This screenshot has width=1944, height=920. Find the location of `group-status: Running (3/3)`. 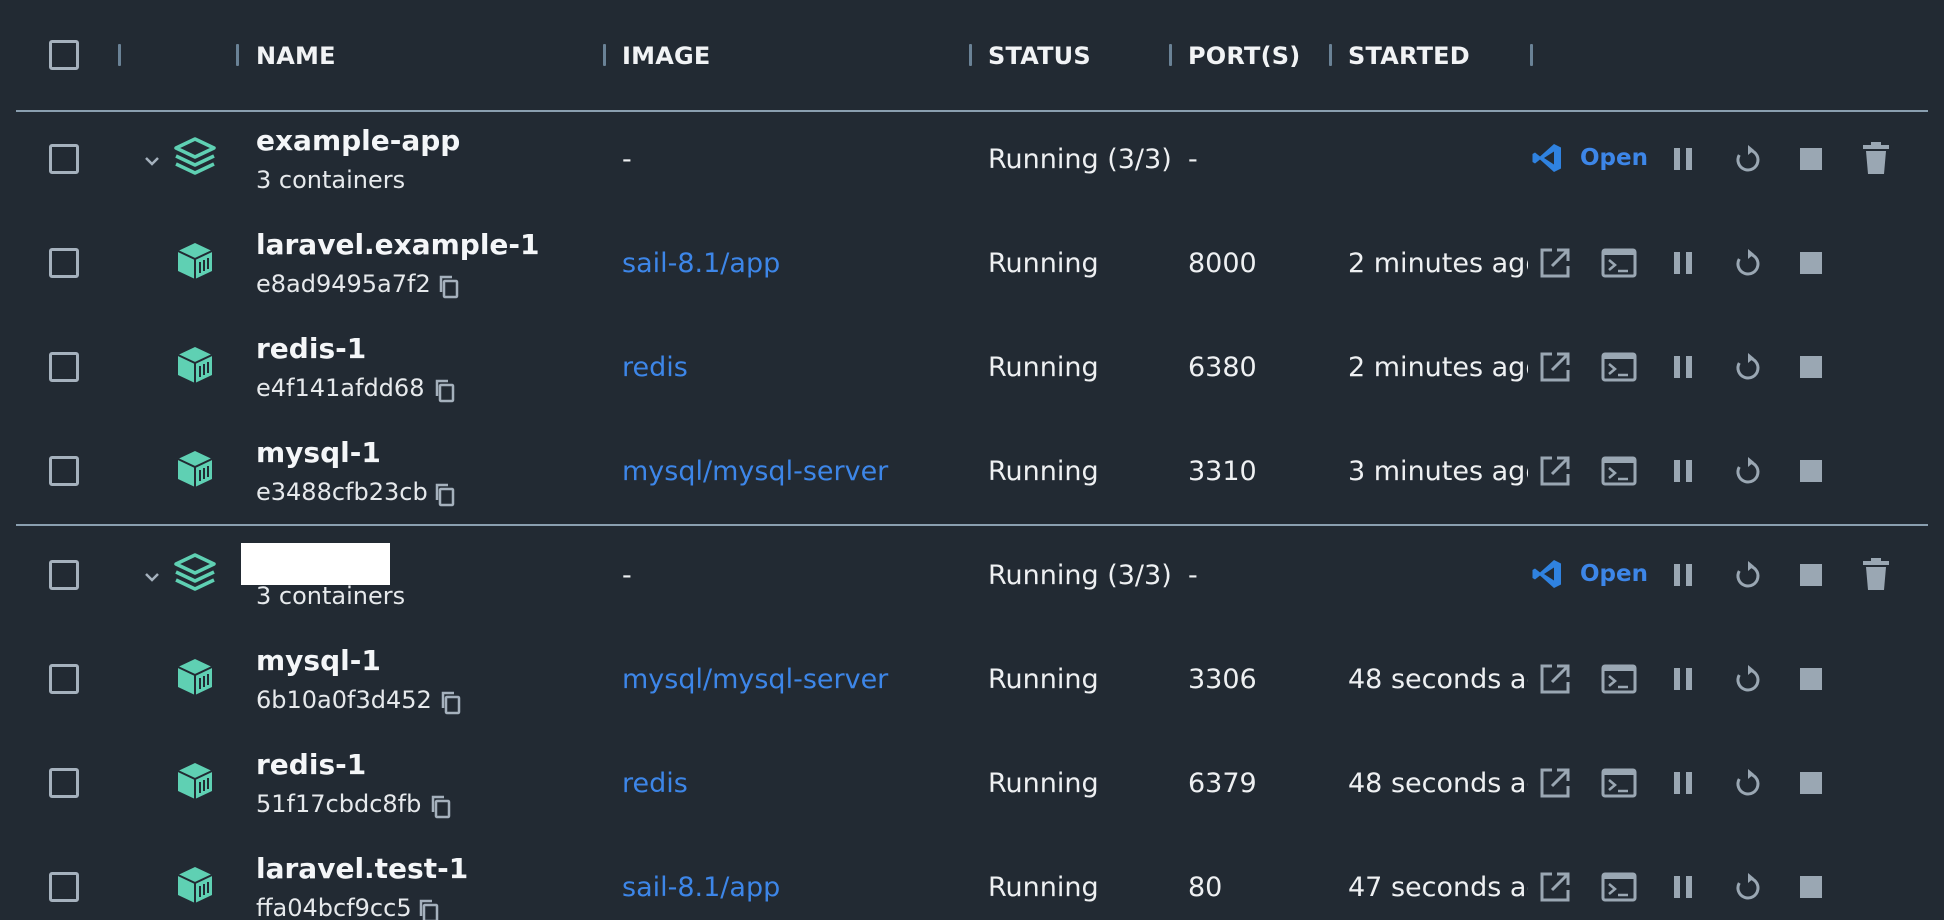

group-status: Running (3/3) is located at coordinates (1080, 575).